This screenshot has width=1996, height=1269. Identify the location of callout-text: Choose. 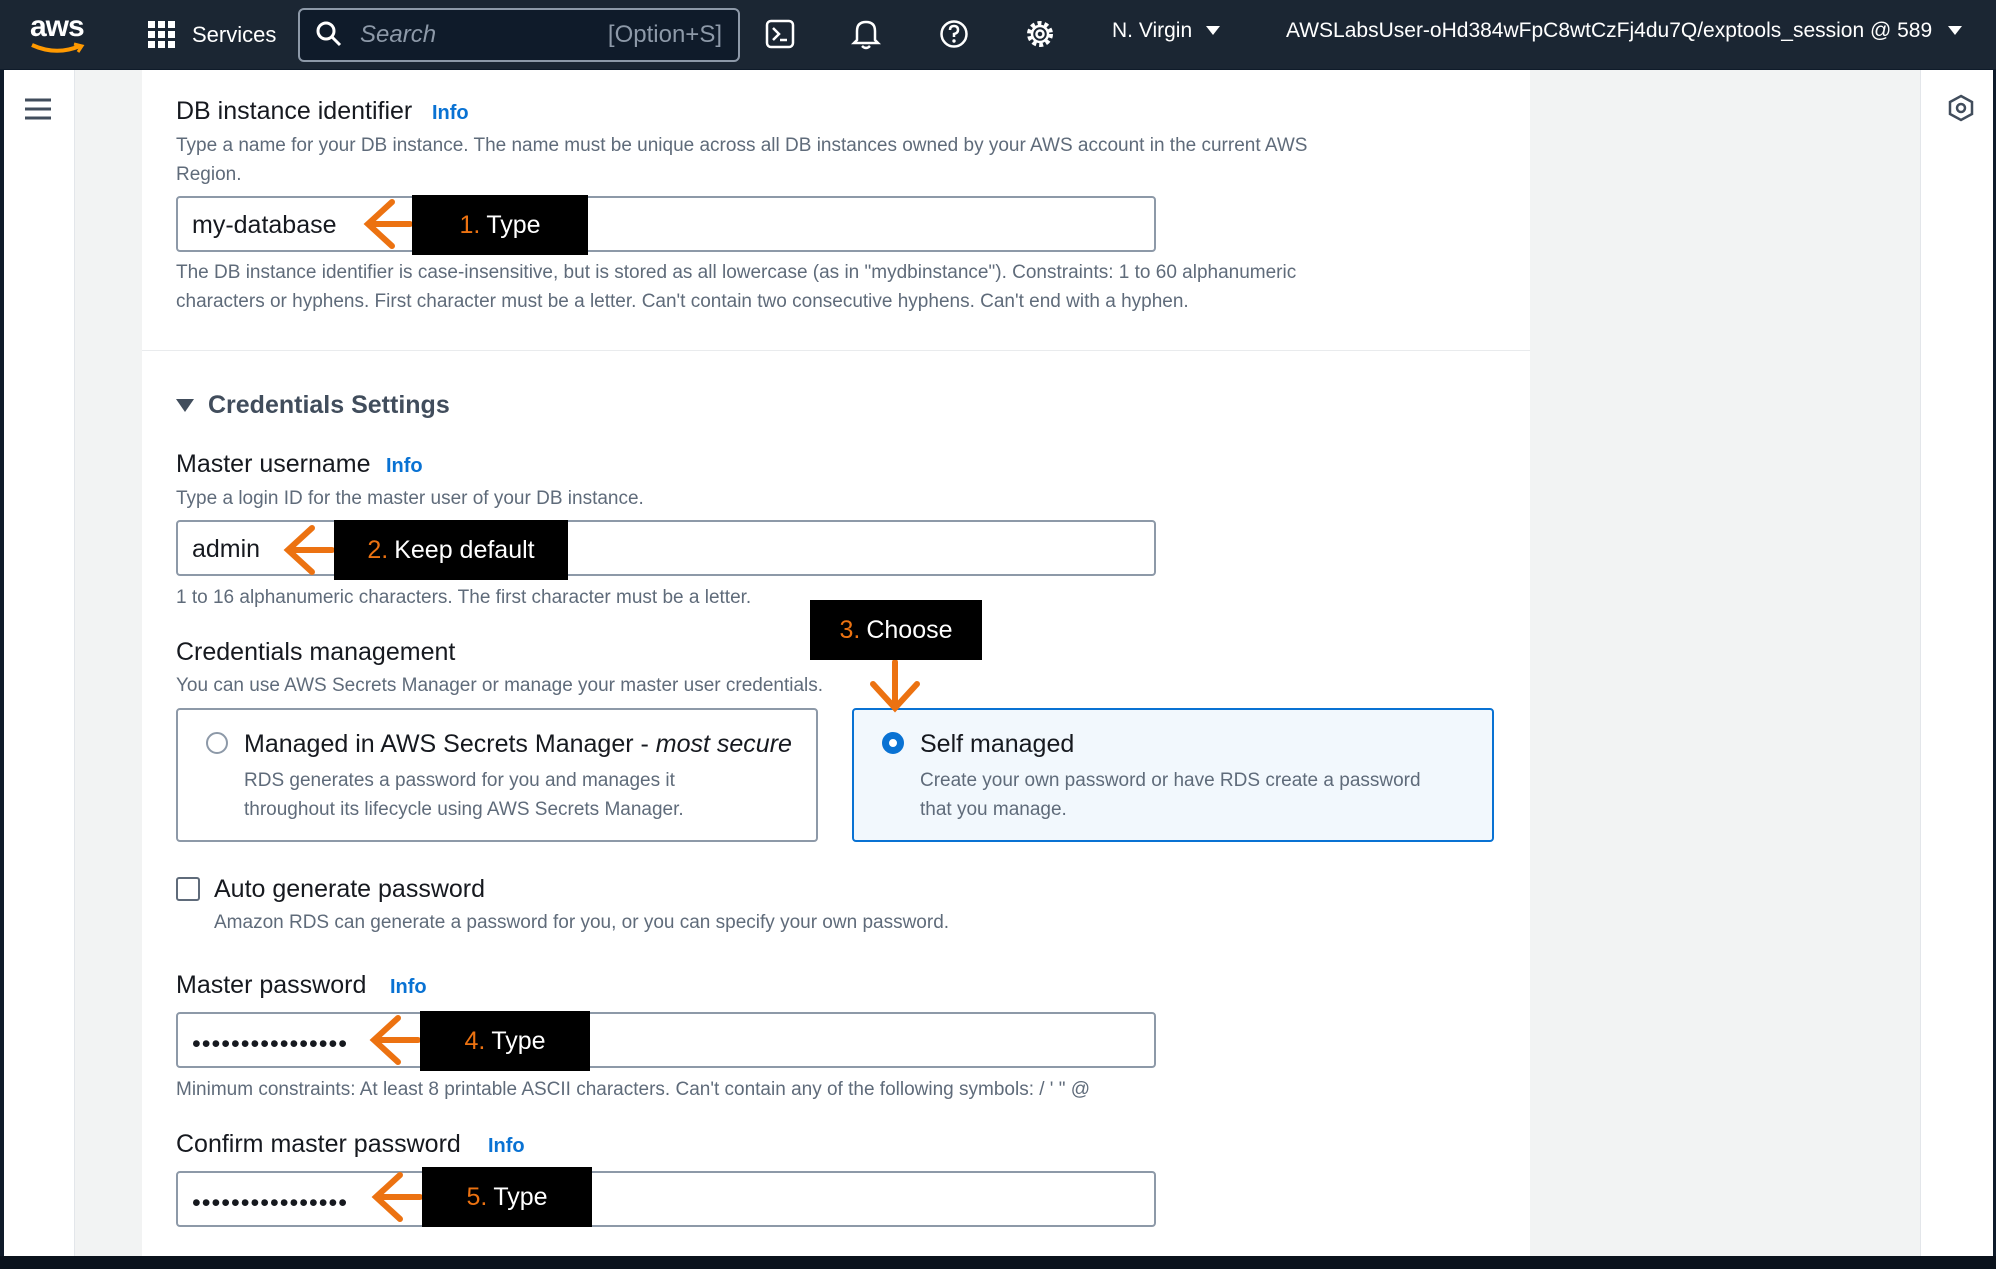
(909, 629).